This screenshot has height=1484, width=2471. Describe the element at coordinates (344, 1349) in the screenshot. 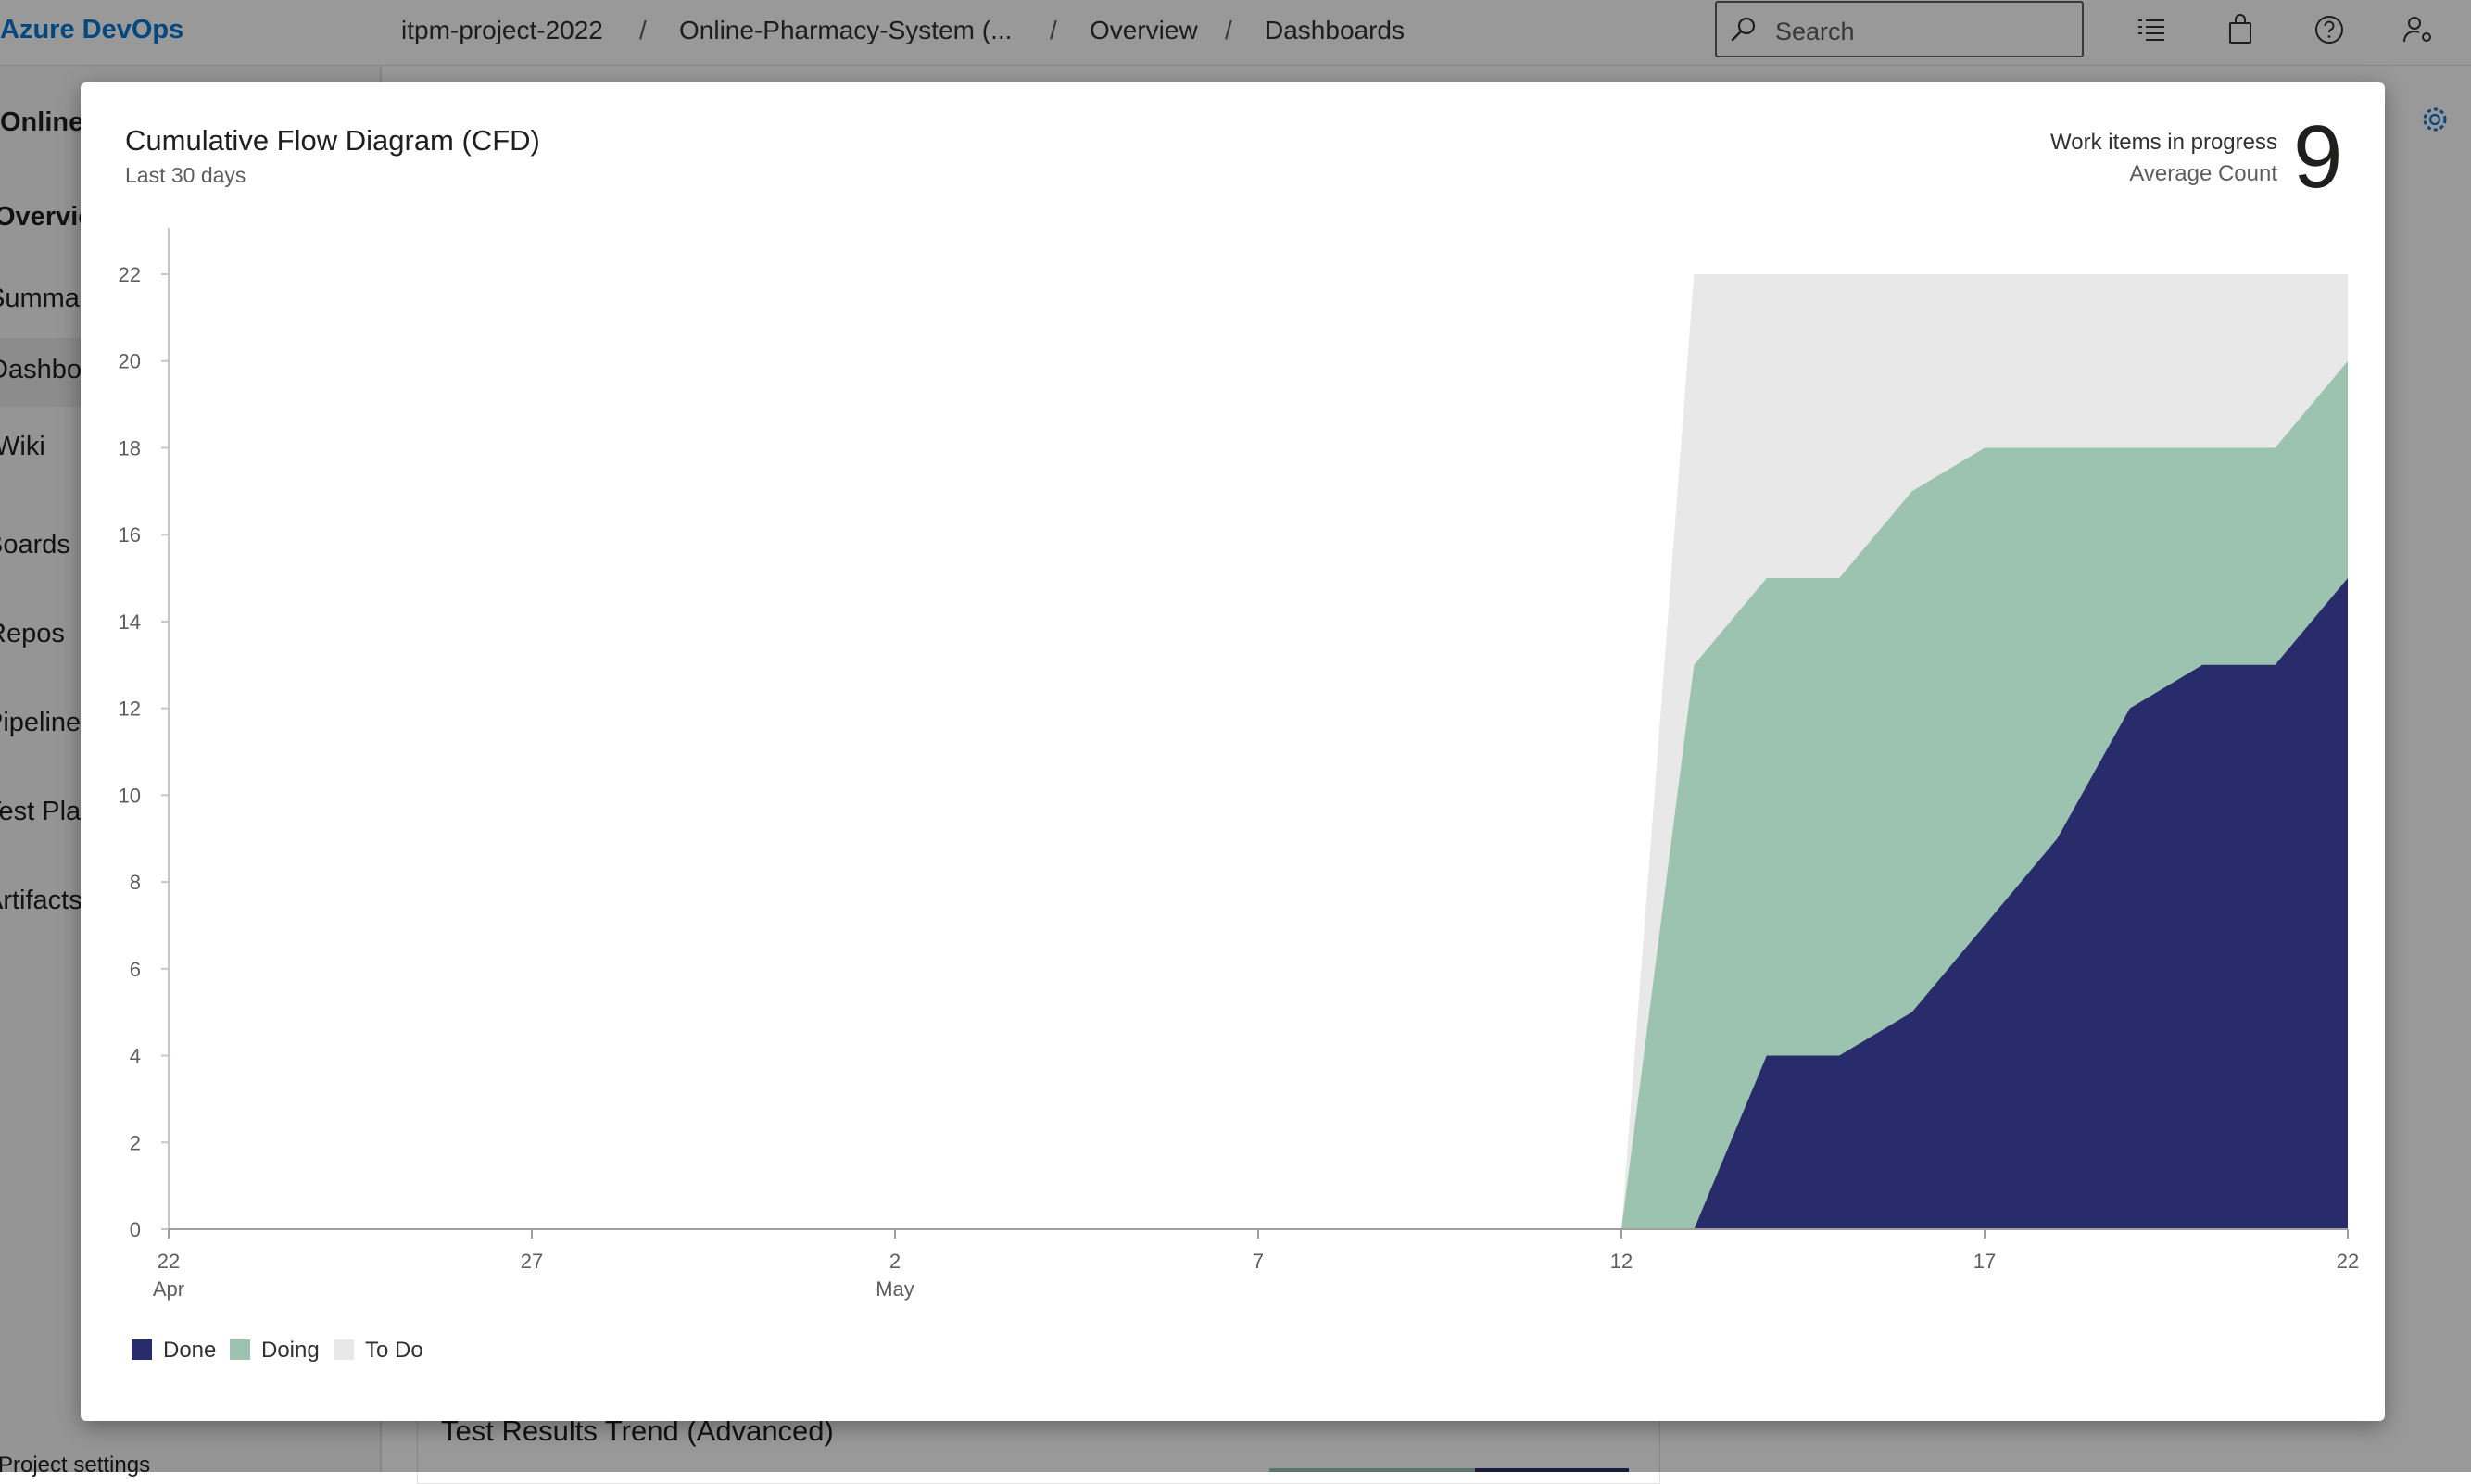

I see `legend-swatch-todo` at that location.